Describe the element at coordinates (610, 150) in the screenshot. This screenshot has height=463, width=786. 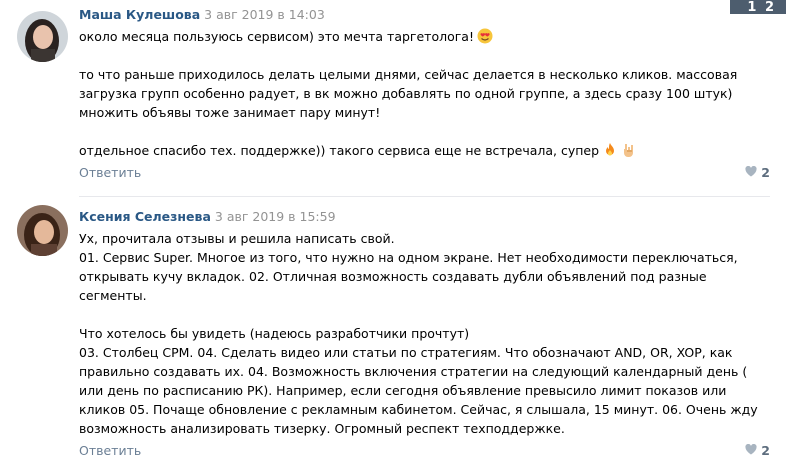
I see `fire-emoji-icon` at that location.